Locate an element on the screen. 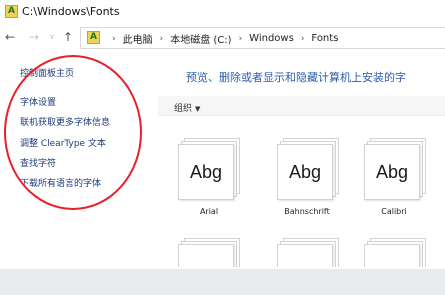  breadcrumb-fonts: Fonts is located at coordinates (324, 38).